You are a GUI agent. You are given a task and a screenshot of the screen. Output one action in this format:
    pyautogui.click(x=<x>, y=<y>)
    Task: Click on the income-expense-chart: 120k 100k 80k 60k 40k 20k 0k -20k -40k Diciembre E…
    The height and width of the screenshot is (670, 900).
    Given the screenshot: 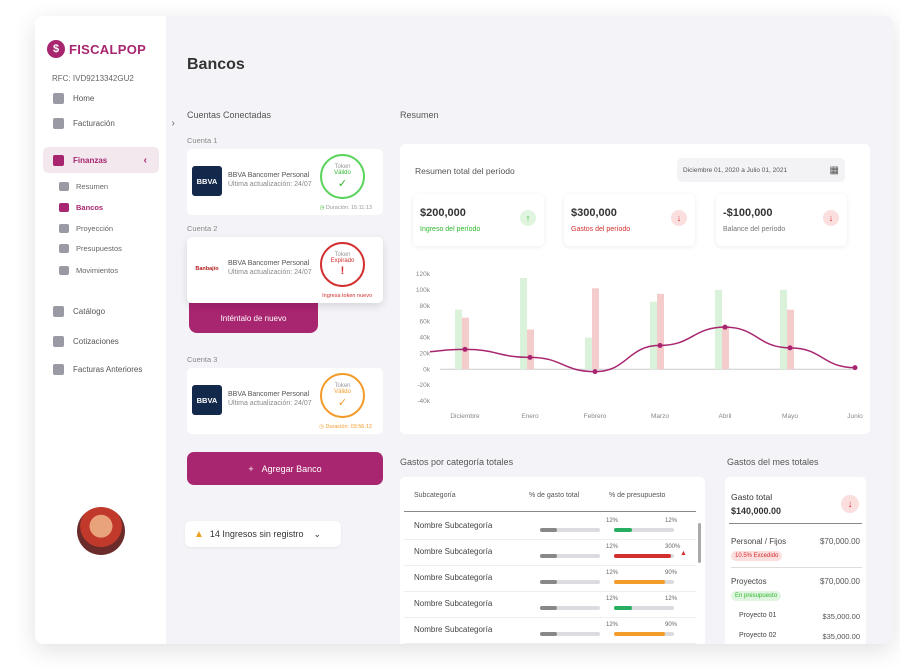 What is the action you would take?
    pyautogui.click(x=639, y=345)
    